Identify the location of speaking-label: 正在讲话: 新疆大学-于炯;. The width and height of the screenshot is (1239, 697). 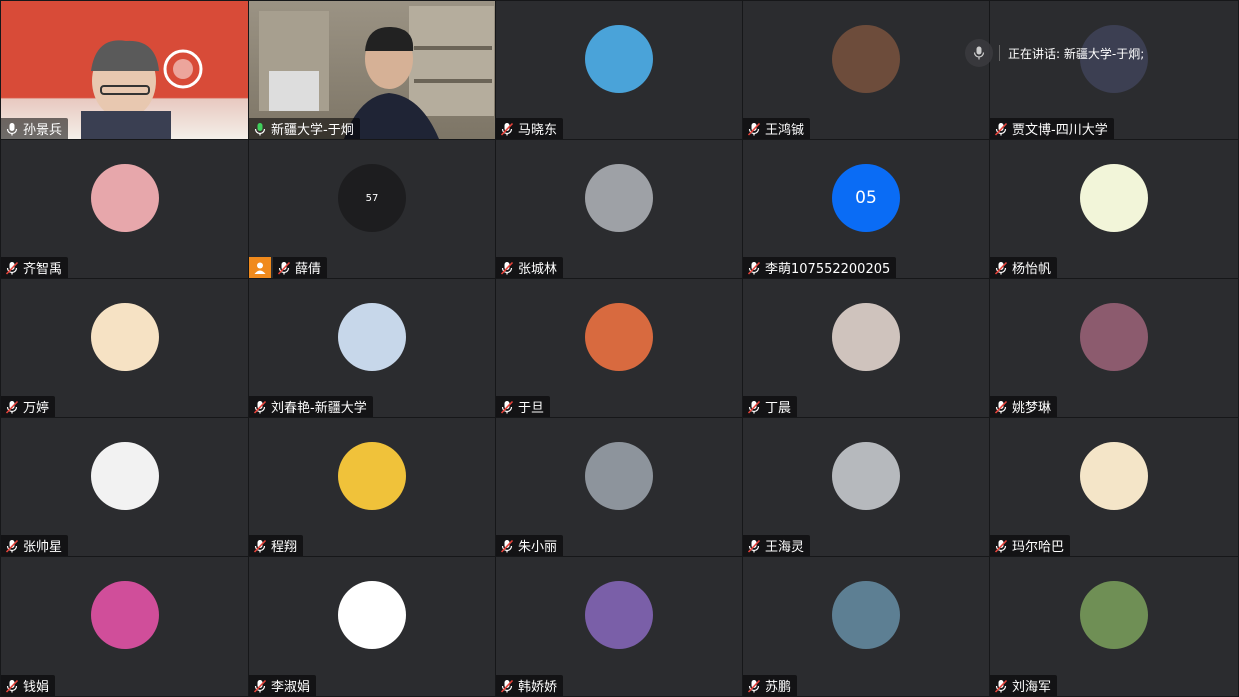
(1076, 53).